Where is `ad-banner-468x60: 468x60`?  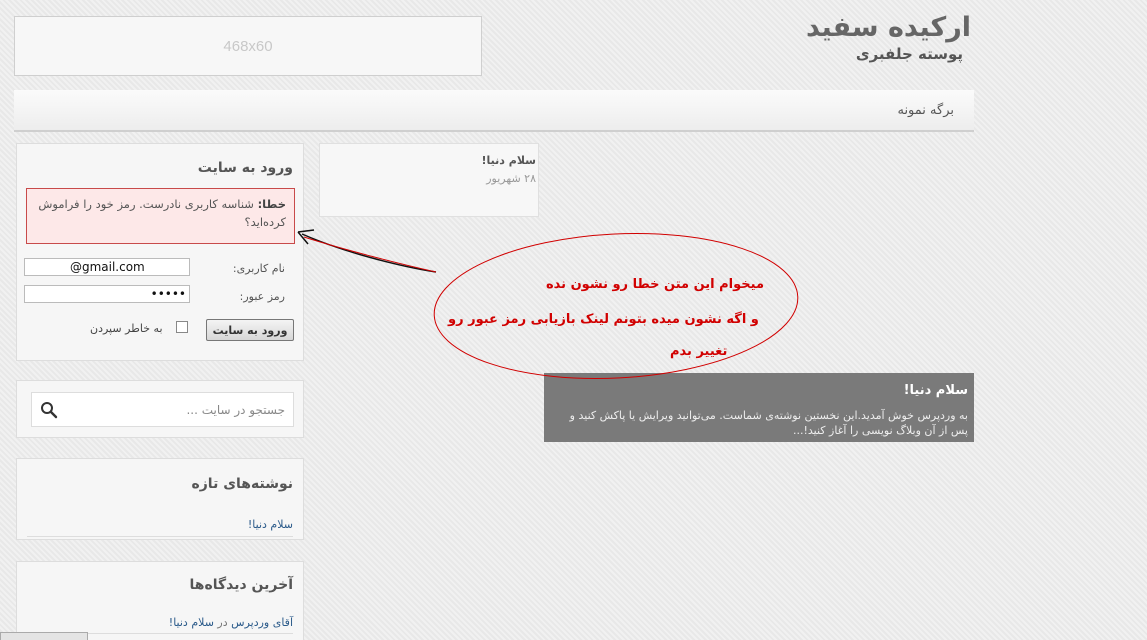 ad-banner-468x60: 468x60 is located at coordinates (248, 46).